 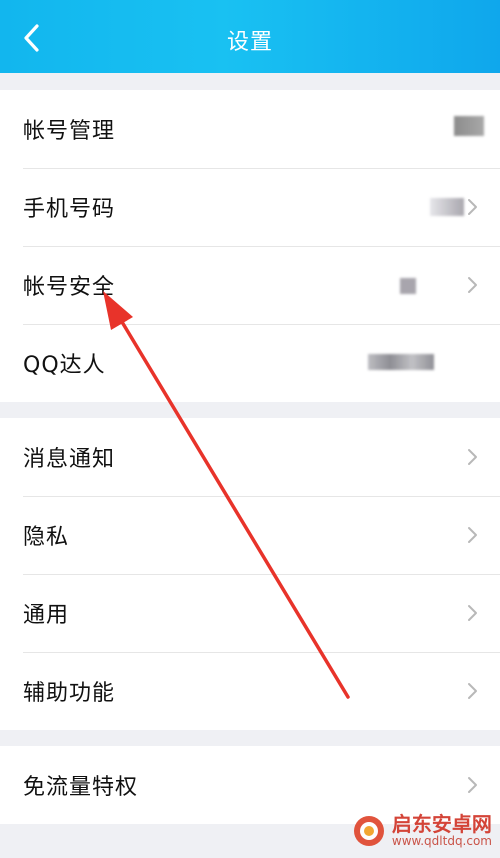 What do you see at coordinates (250, 691) in the screenshot?
I see `settings-item-accessibility: 辅助功能` at bounding box center [250, 691].